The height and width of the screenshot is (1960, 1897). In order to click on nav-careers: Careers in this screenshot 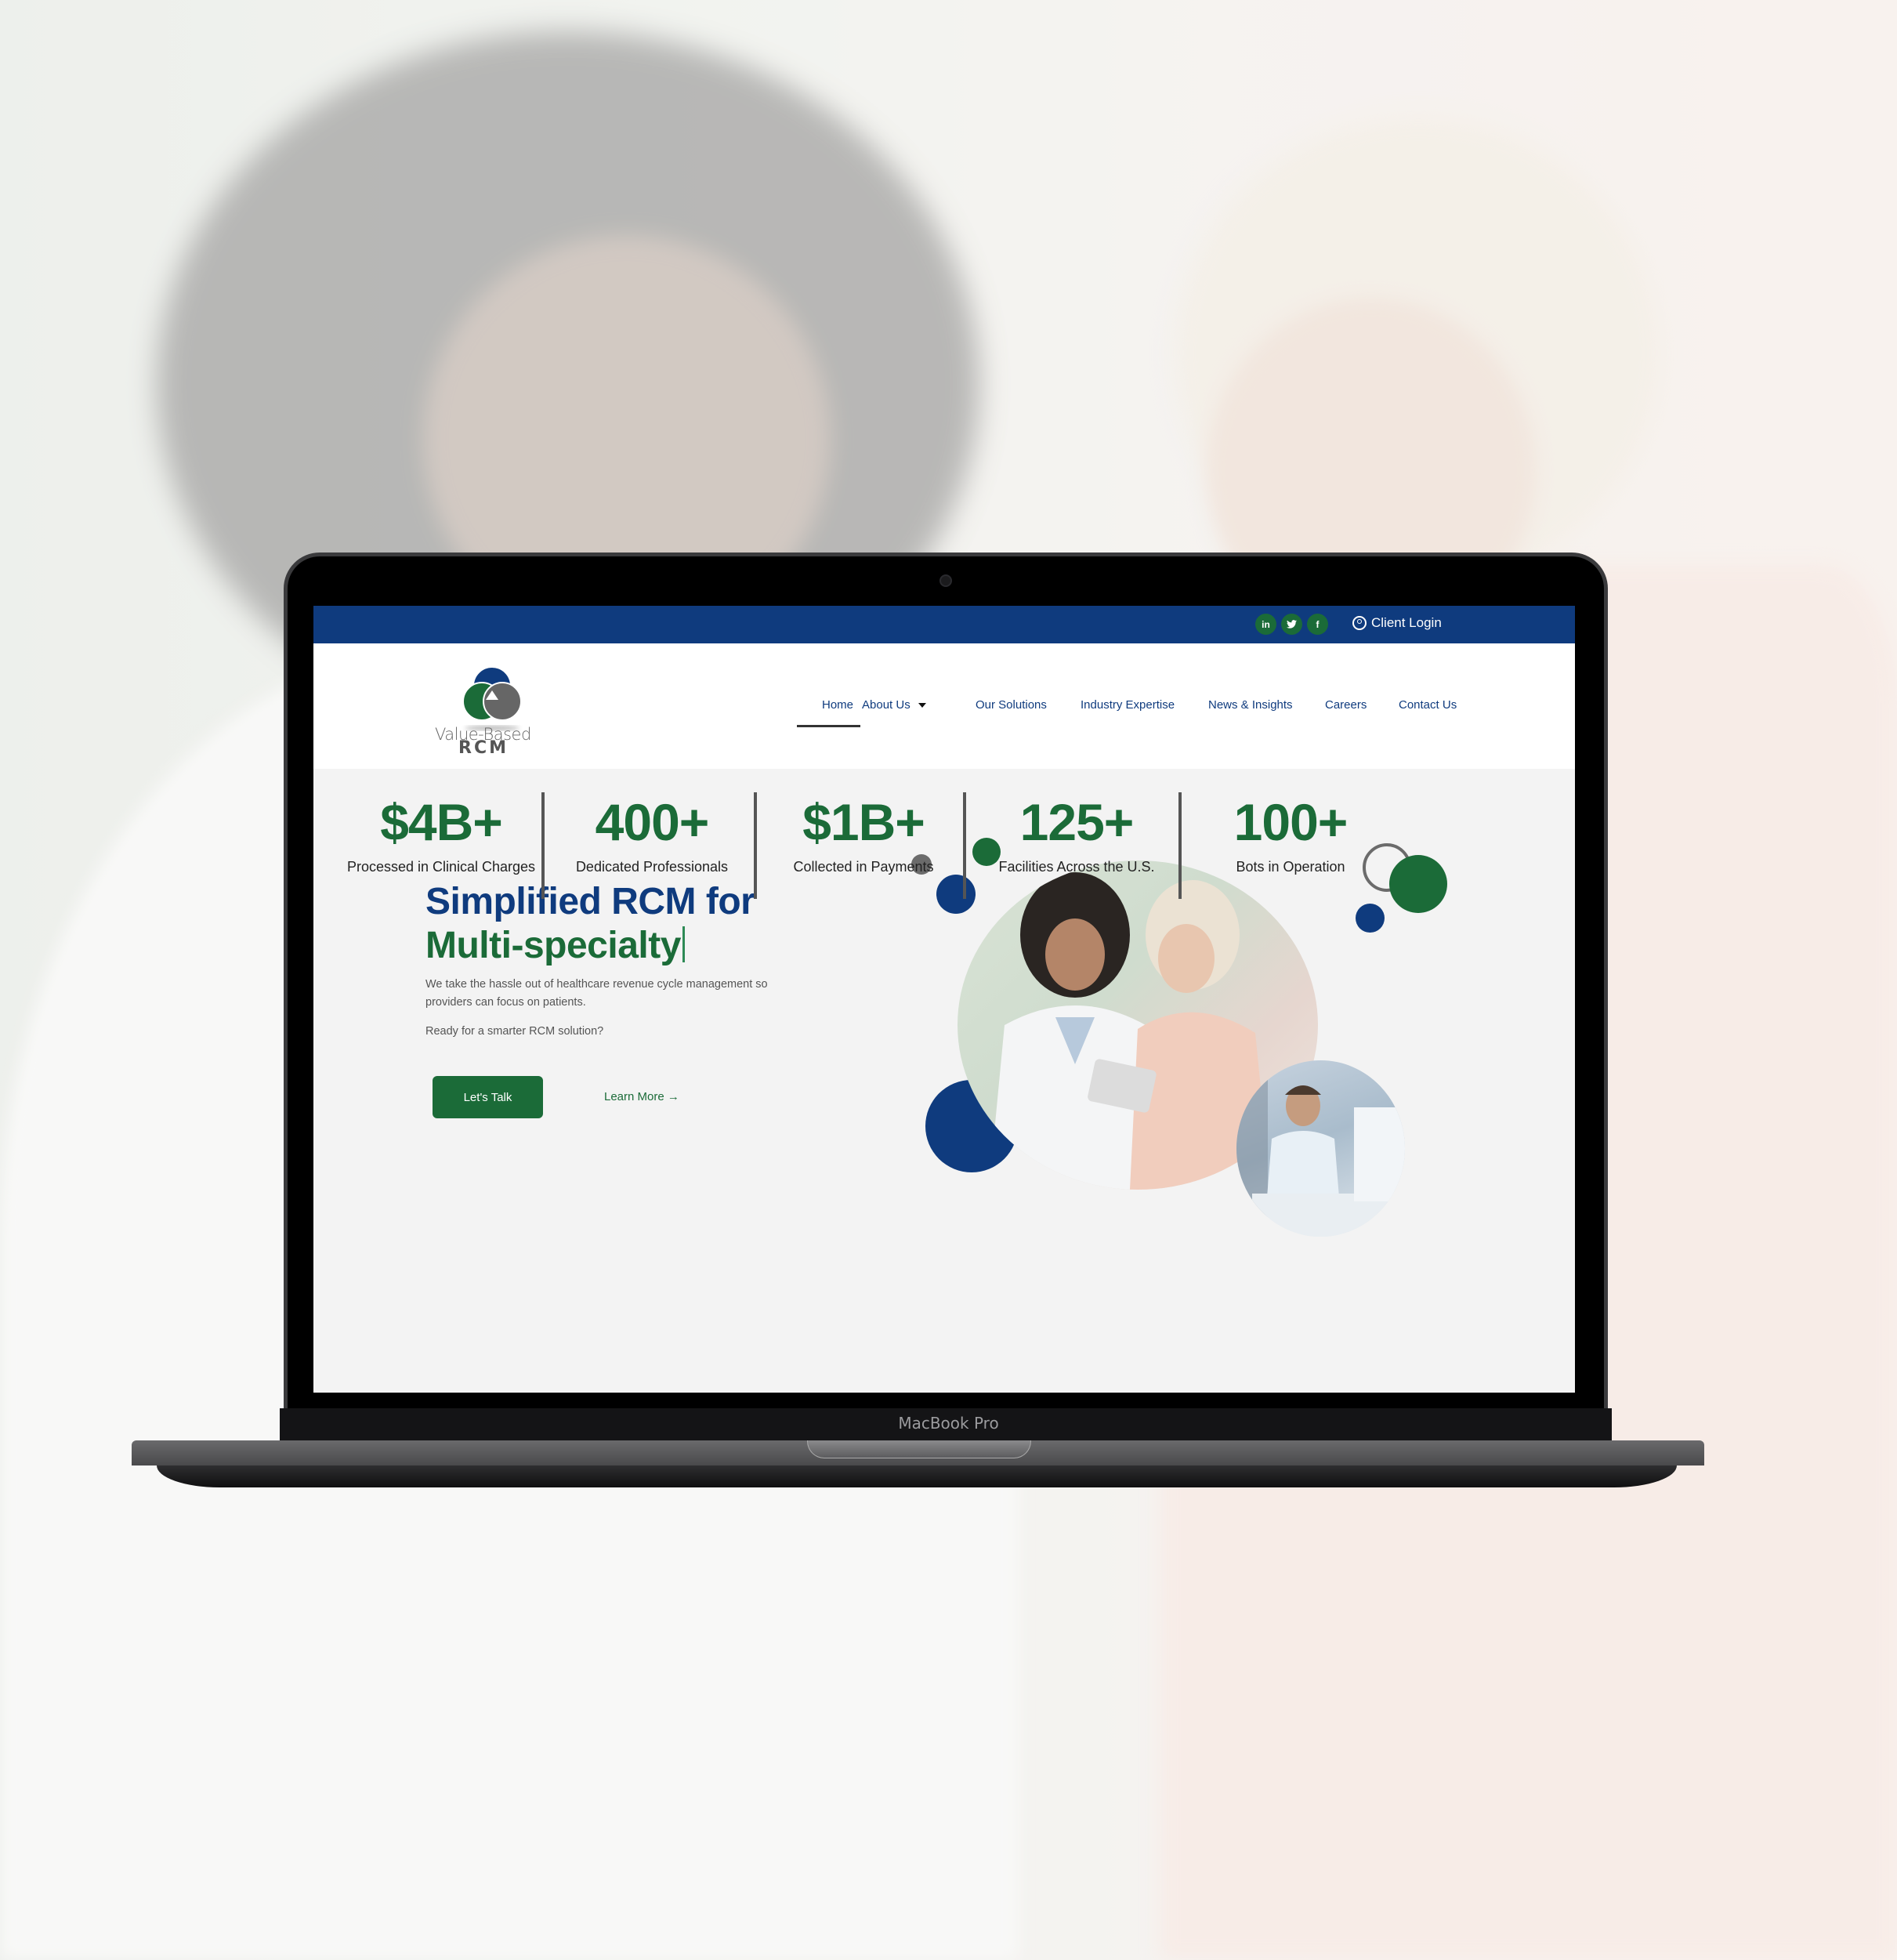, I will do `click(1346, 705)`.